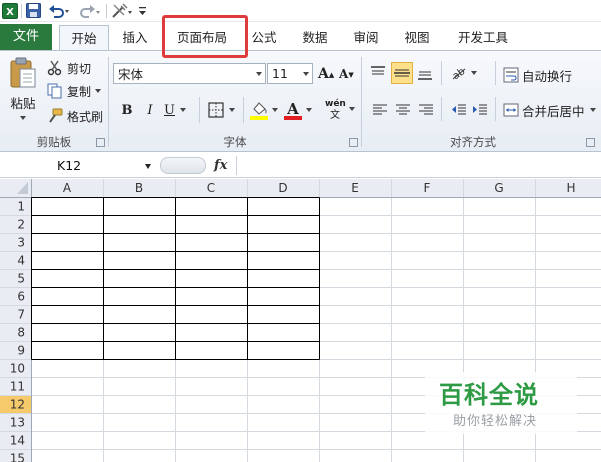 This screenshot has height=462, width=601. What do you see at coordinates (335, 114) in the screenshot?
I see `svg-text: 文` at bounding box center [335, 114].